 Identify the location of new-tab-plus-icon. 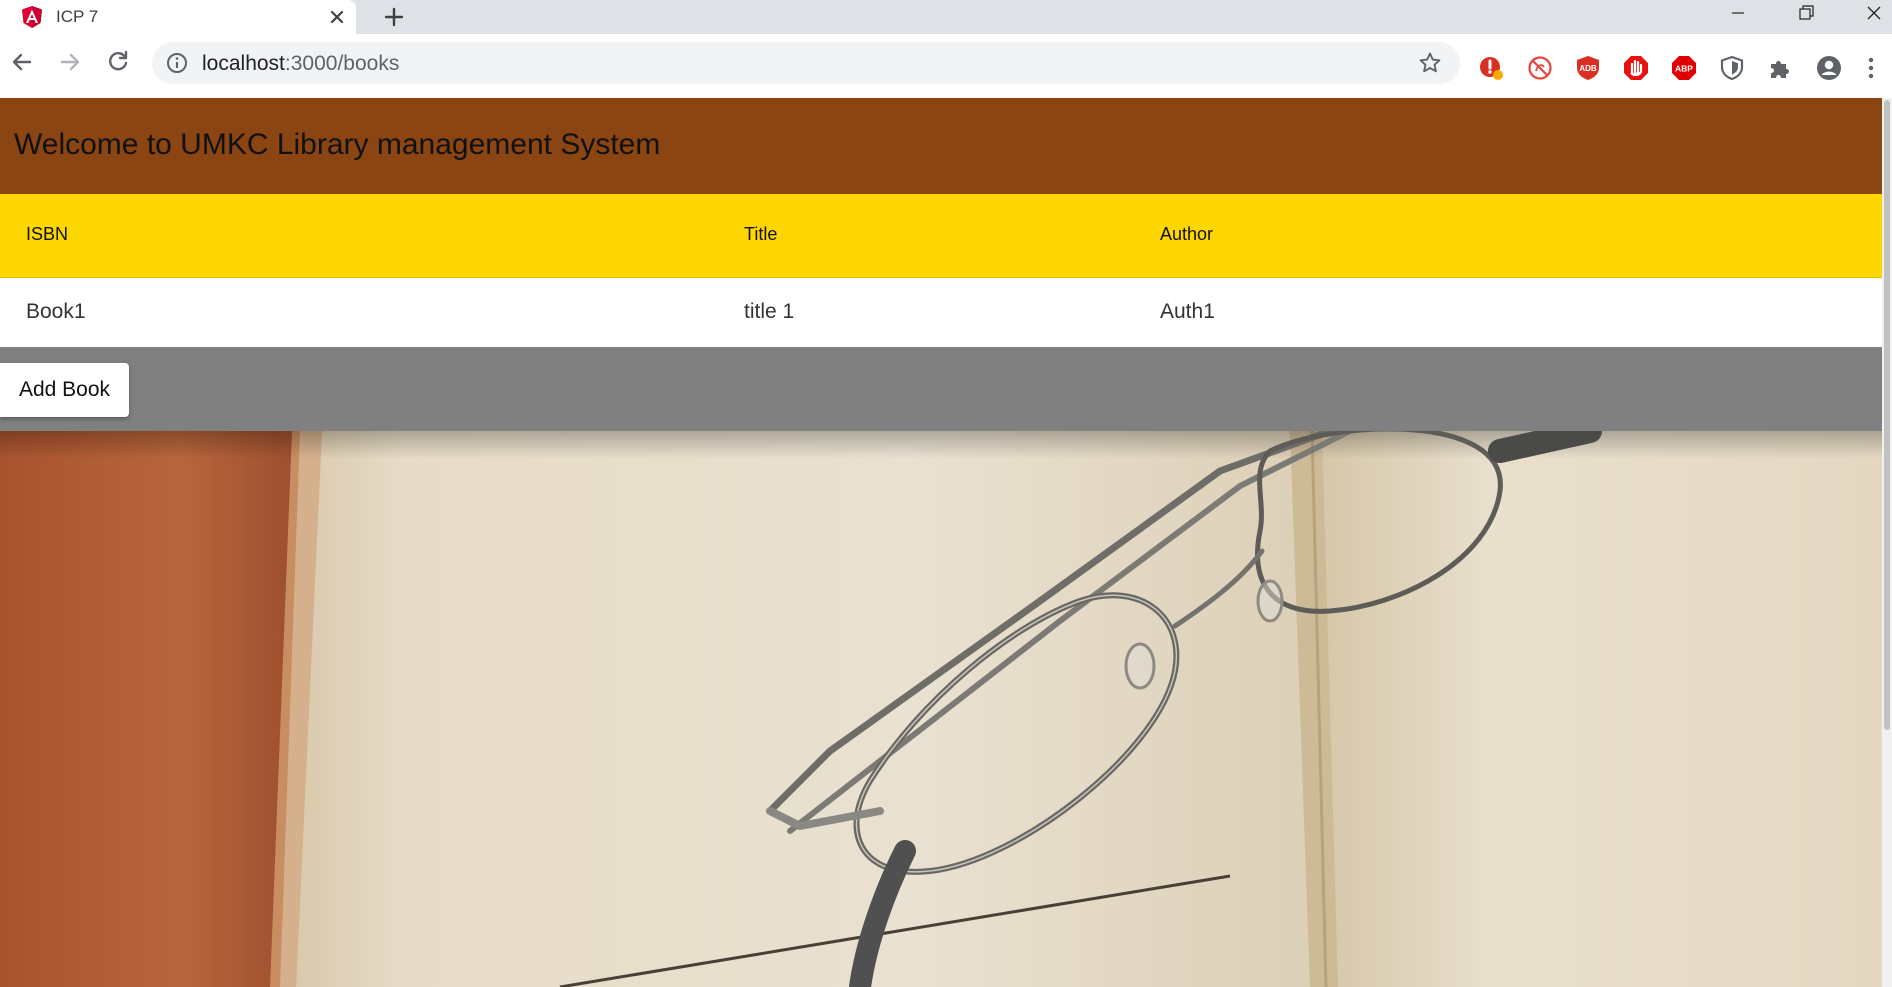
(394, 17).